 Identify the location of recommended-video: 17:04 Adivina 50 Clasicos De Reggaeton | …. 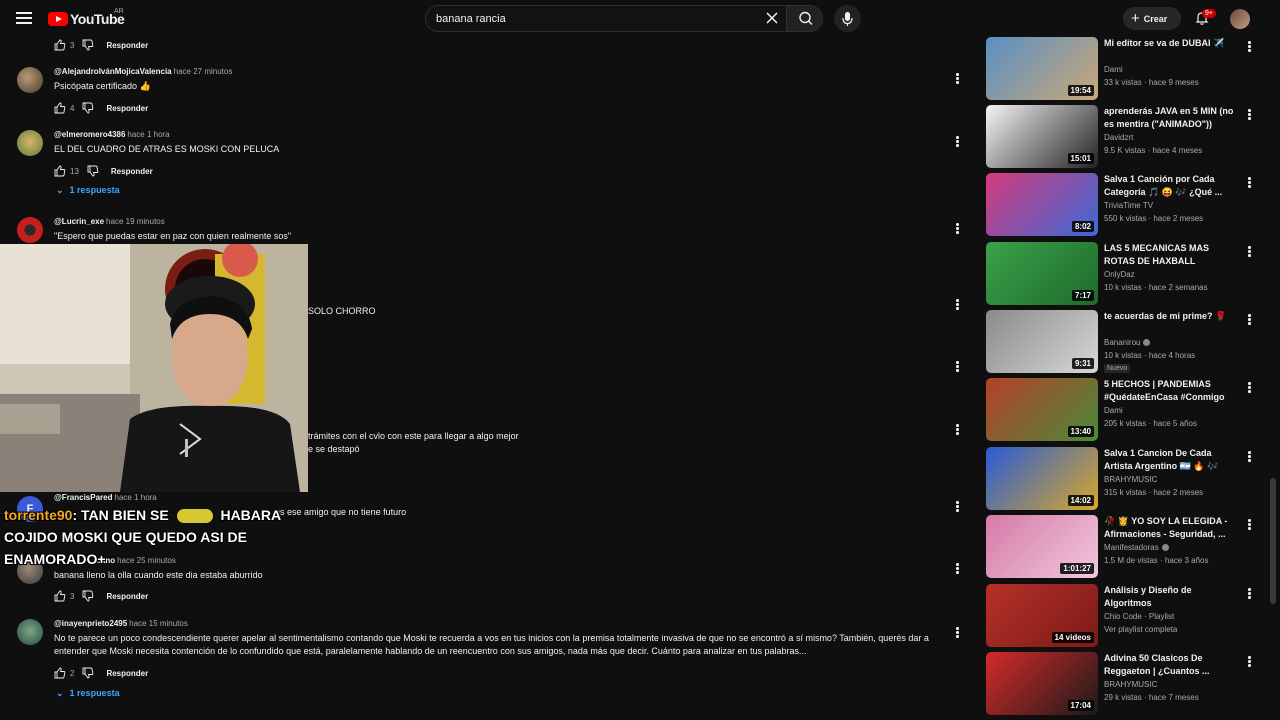
(1126, 684).